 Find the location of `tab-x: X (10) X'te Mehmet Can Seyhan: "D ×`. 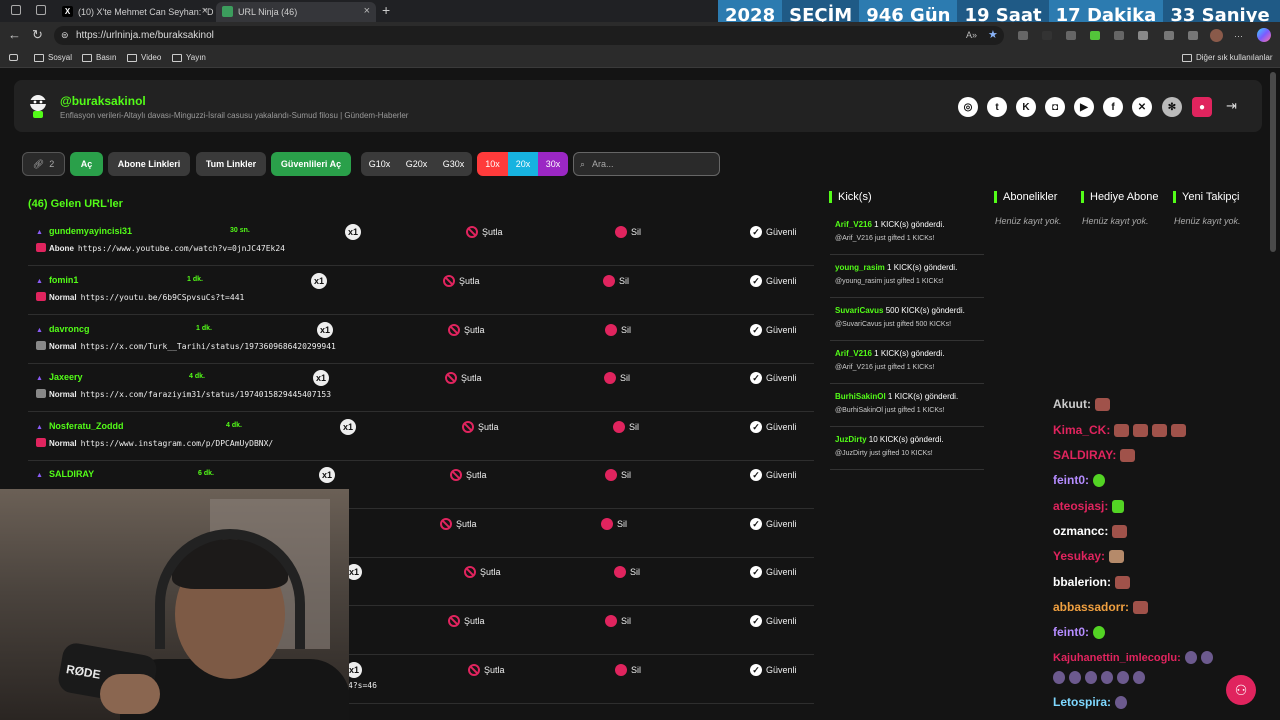

tab-x: X (10) X'te Mehmet Can Seyhan: "D × is located at coordinates (135, 12).